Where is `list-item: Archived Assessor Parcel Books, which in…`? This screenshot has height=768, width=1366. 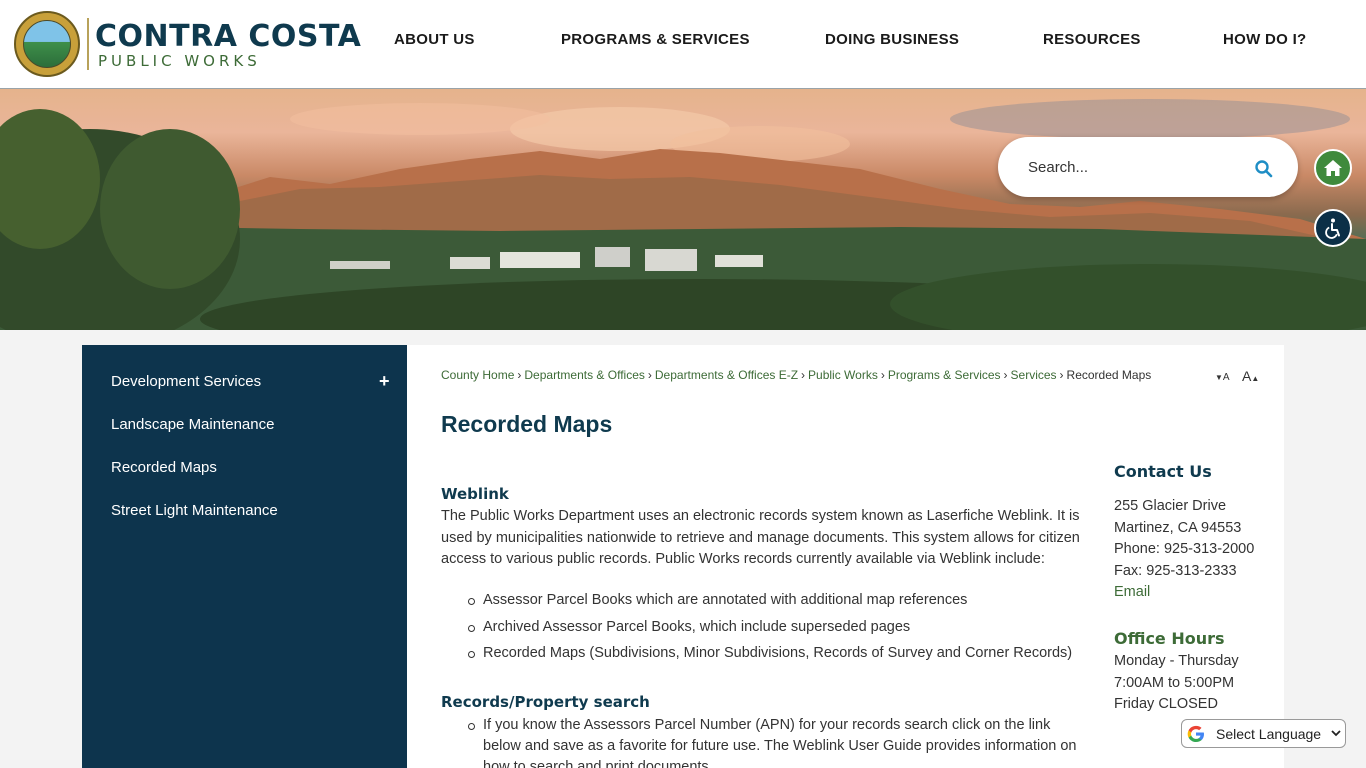 list-item: Archived Assessor Parcel Books, which in… is located at coordinates (774, 627).